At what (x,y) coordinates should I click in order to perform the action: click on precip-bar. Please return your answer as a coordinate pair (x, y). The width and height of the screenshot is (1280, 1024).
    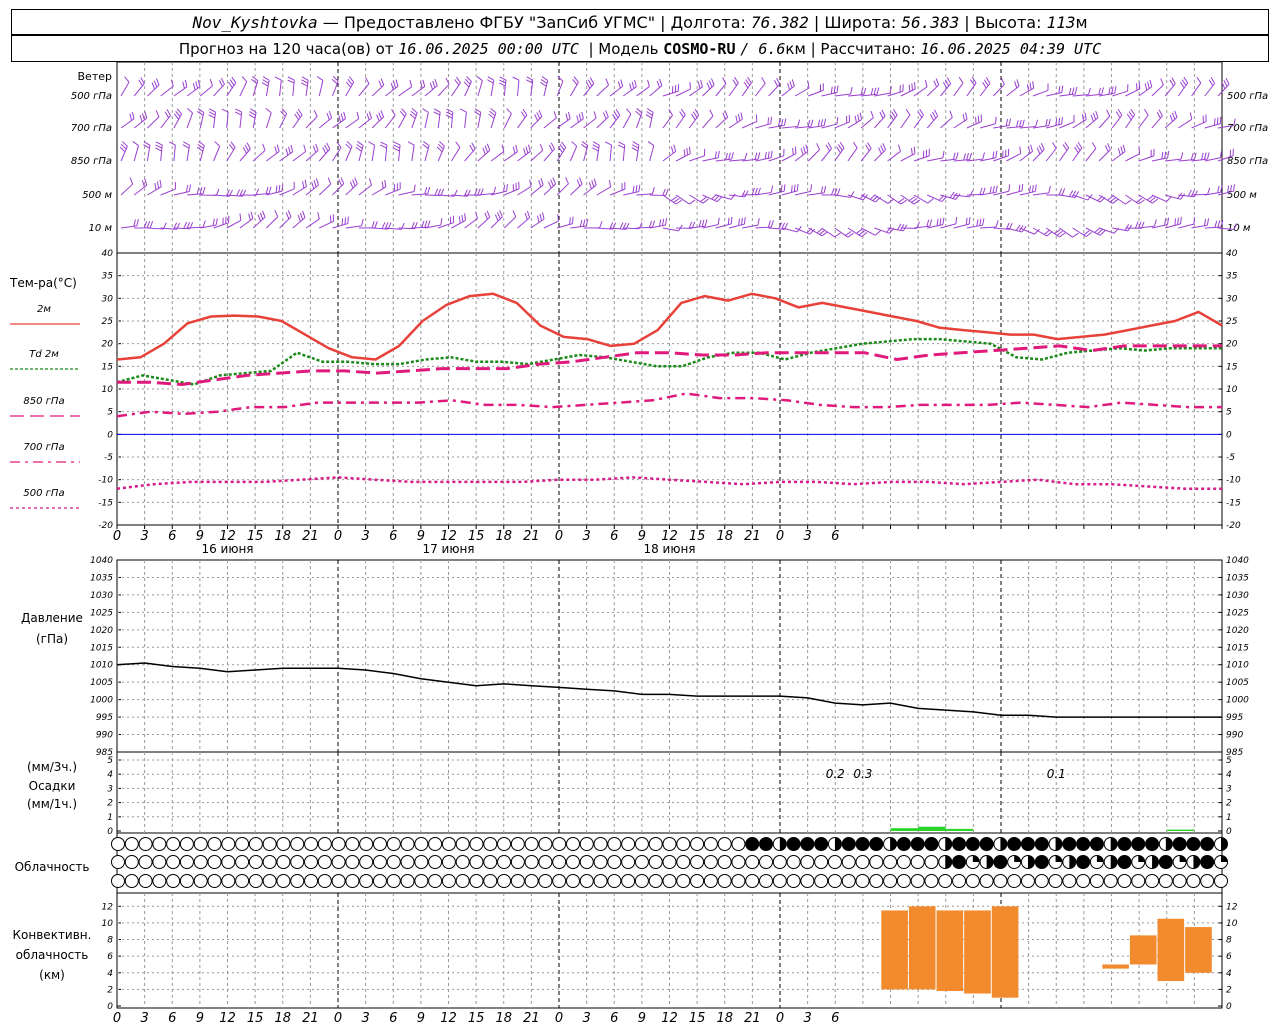
    Looking at the image, I should click on (1180, 830).